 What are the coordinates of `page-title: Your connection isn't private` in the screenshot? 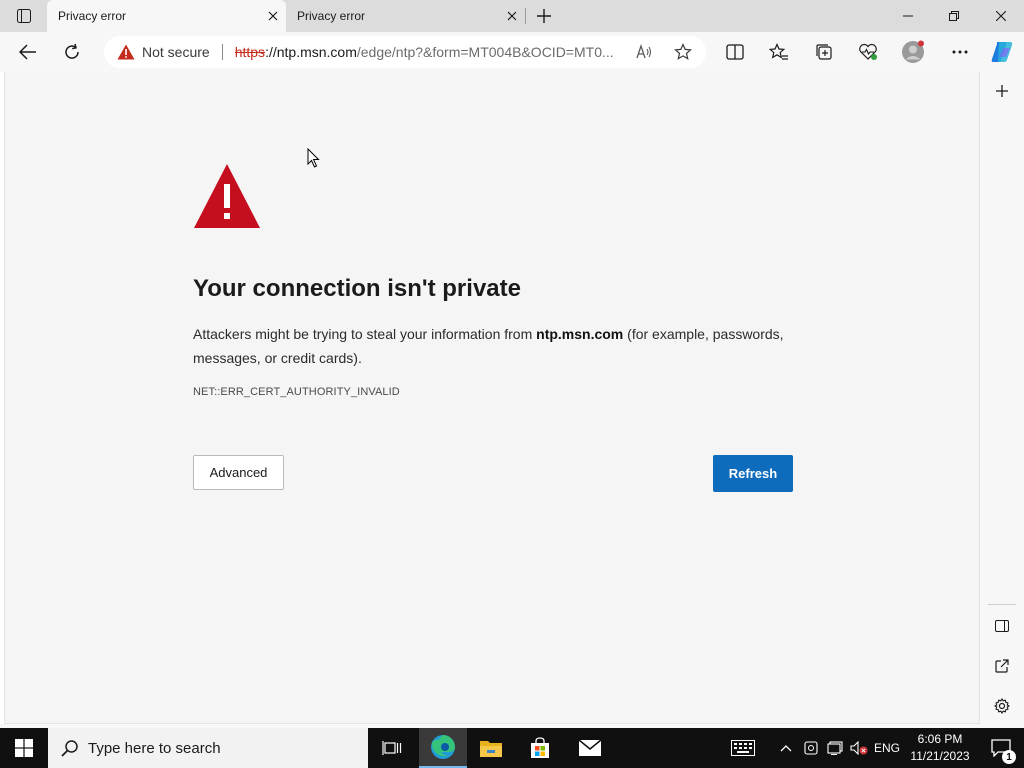 It's located at (357, 288).